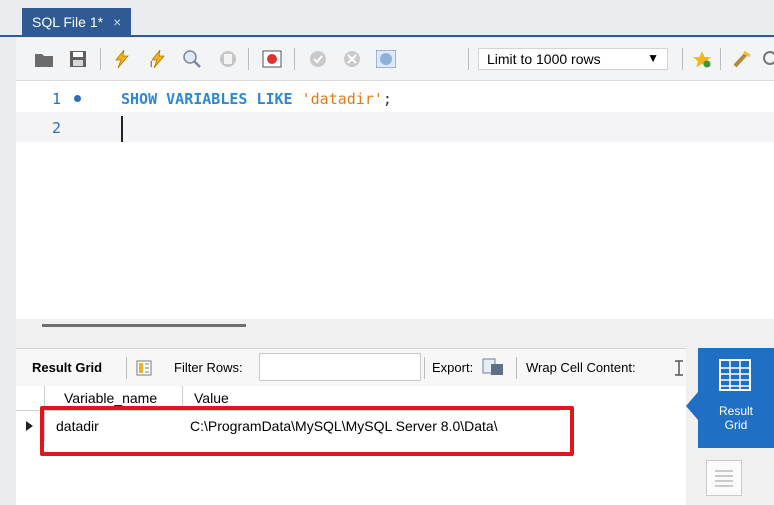 The image size is (774, 505). I want to click on annotation-highlight-box, so click(307, 431).